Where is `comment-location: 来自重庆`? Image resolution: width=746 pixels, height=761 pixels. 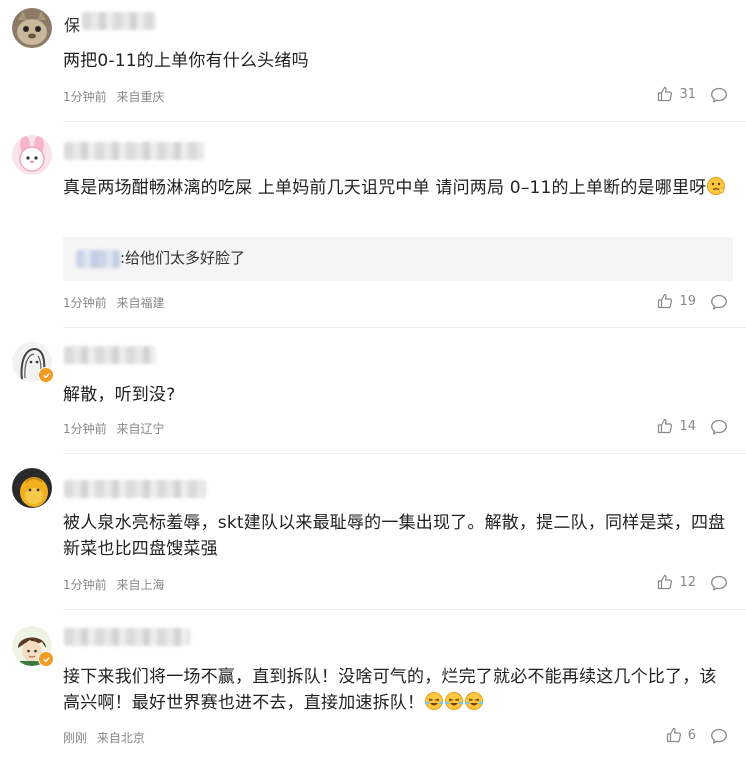 comment-location: 来自重庆 is located at coordinates (140, 97).